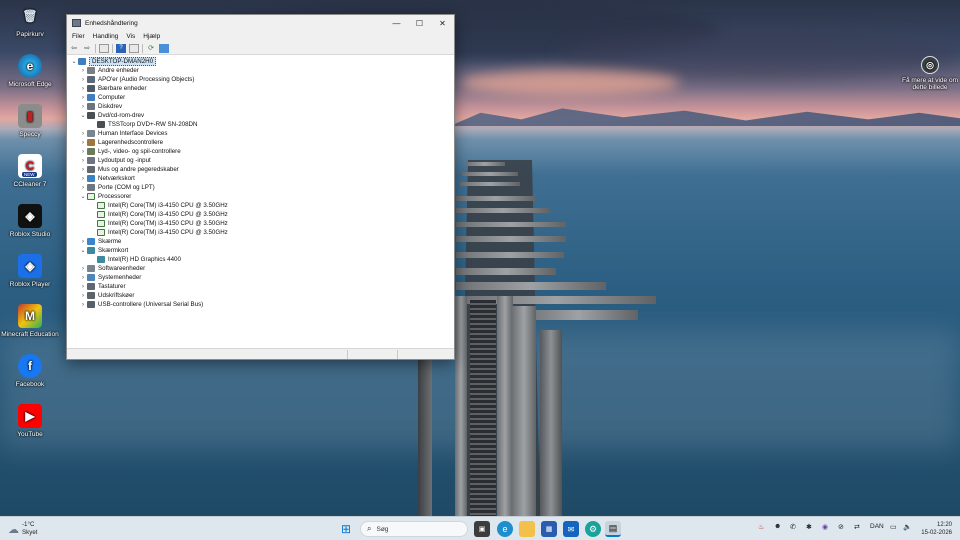 The image size is (960, 540). I want to click on clock: 12:20 15-02-2026, so click(935, 529).